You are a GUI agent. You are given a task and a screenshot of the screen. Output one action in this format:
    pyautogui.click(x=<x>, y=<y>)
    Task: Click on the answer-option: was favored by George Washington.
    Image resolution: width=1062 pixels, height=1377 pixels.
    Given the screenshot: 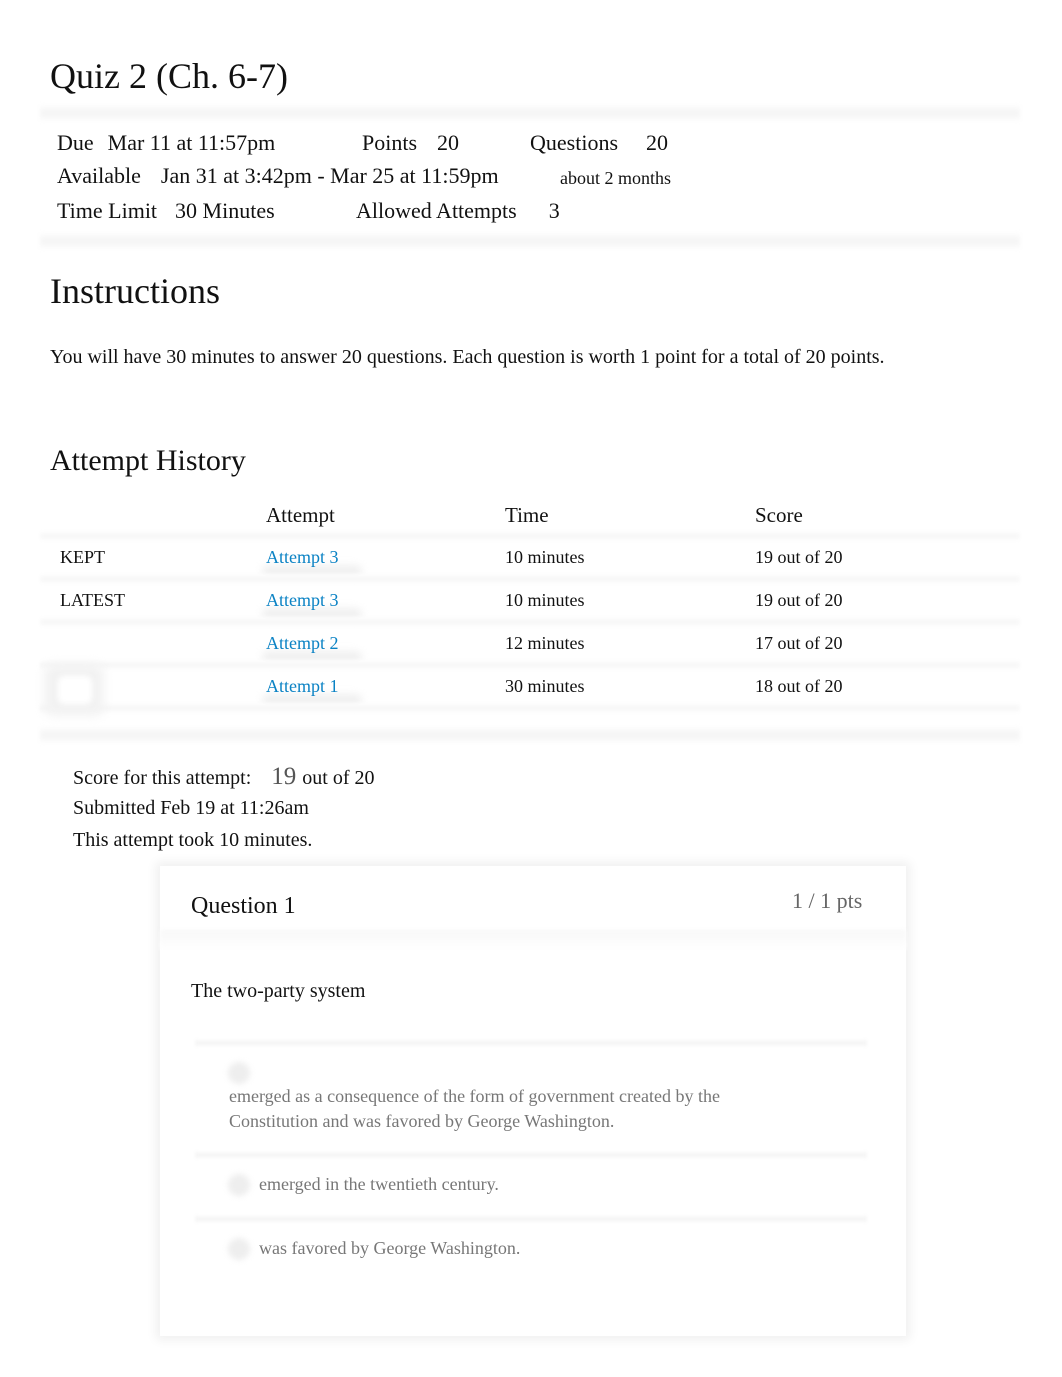 What is the action you would take?
    pyautogui.click(x=389, y=1248)
    